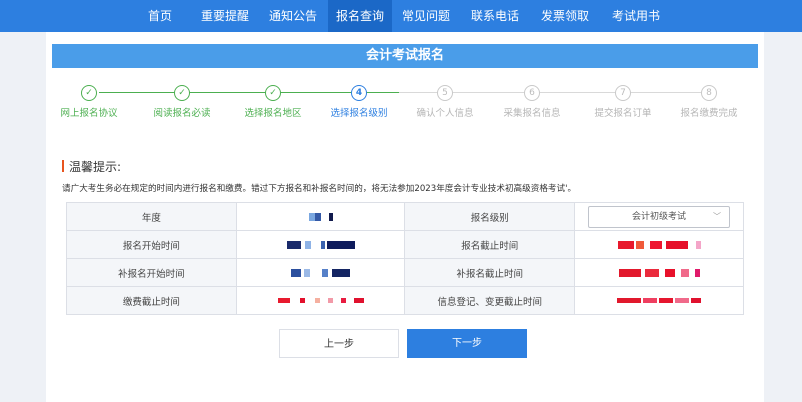 This screenshot has width=802, height=402. I want to click on nav-item-notices: 通知公告, so click(293, 16).